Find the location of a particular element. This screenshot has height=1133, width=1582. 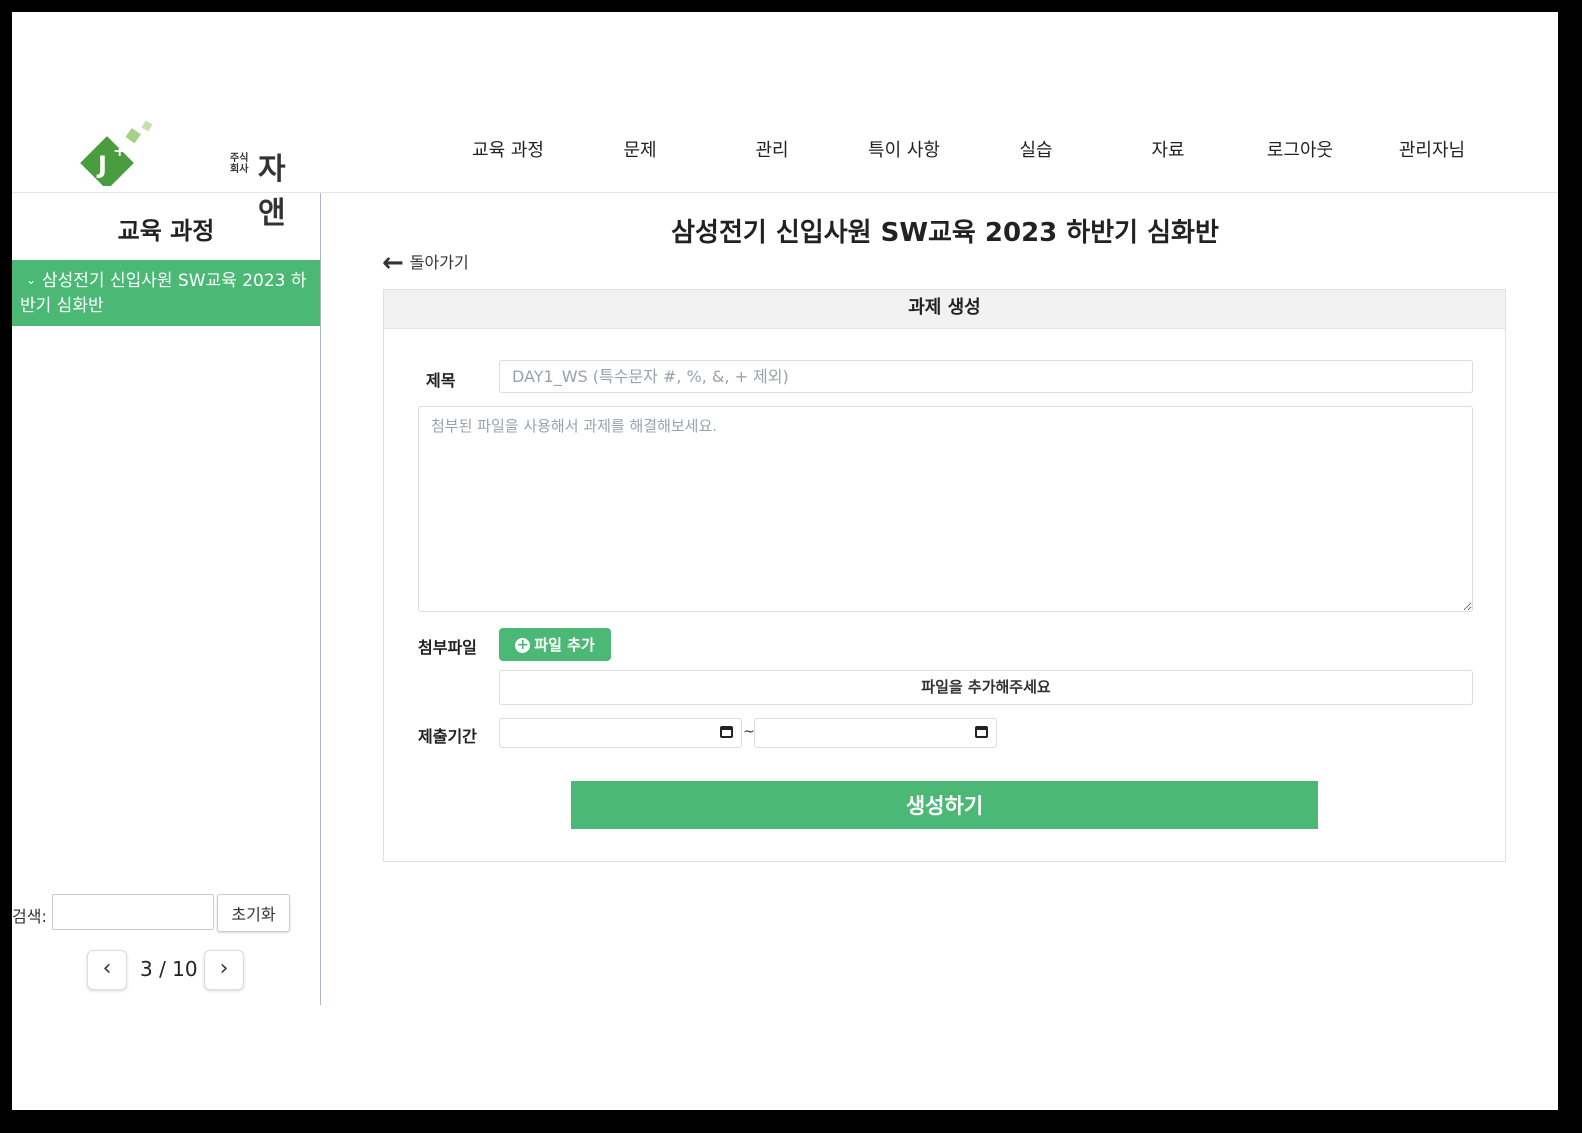

search-label: 검색: is located at coordinates (29, 916).